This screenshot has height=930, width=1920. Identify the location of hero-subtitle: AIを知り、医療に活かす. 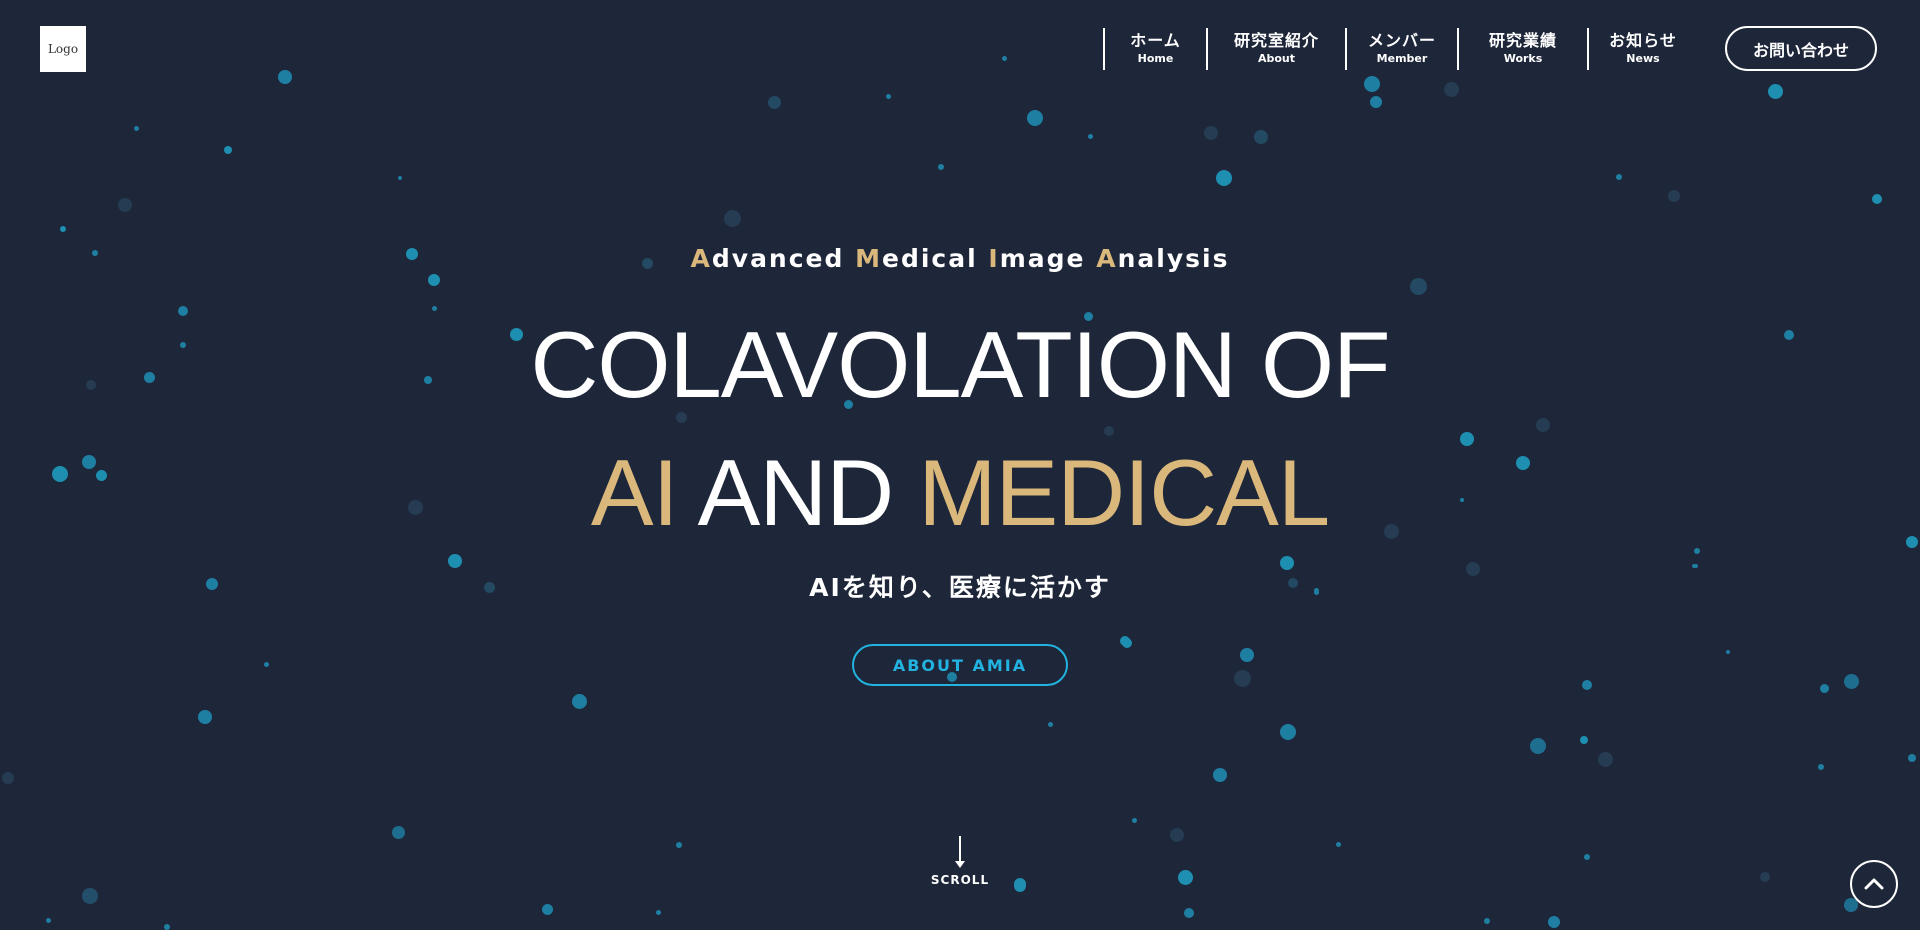
(960, 587).